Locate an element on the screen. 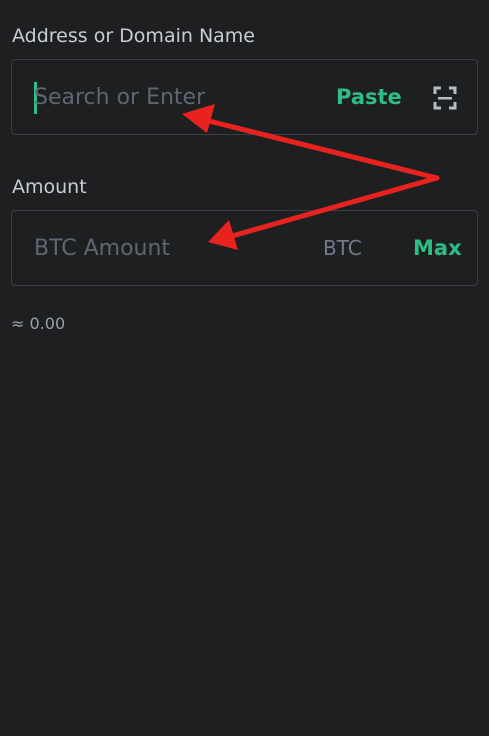 Image resolution: width=489 pixels, height=736 pixels. max-button: Max is located at coordinates (437, 248).